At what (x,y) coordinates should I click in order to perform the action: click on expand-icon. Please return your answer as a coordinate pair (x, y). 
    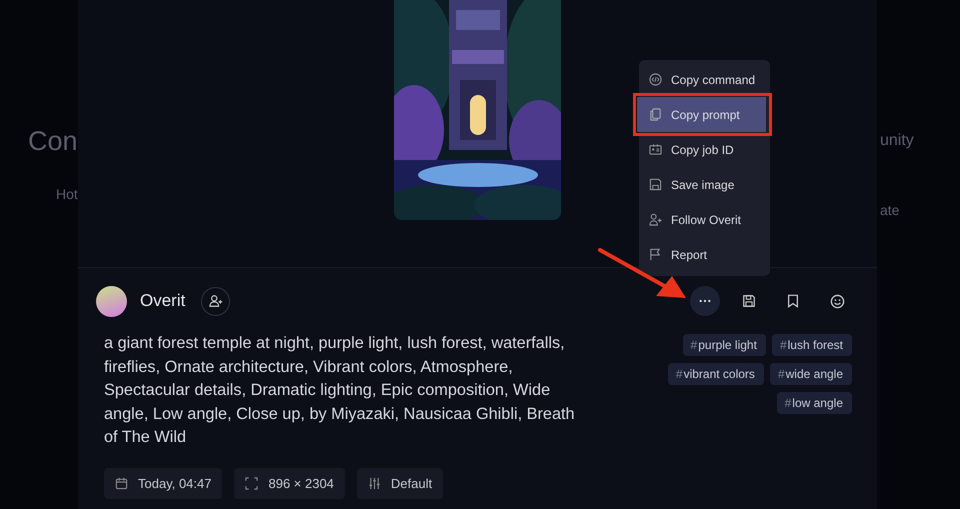
    Looking at the image, I should click on (251, 483).